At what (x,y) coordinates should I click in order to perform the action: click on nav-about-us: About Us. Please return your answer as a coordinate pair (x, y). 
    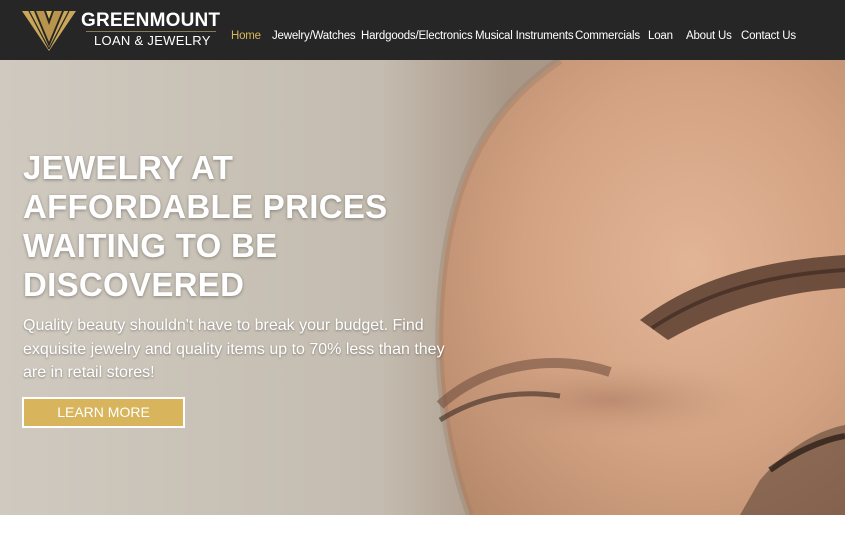
    Looking at the image, I should click on (709, 36).